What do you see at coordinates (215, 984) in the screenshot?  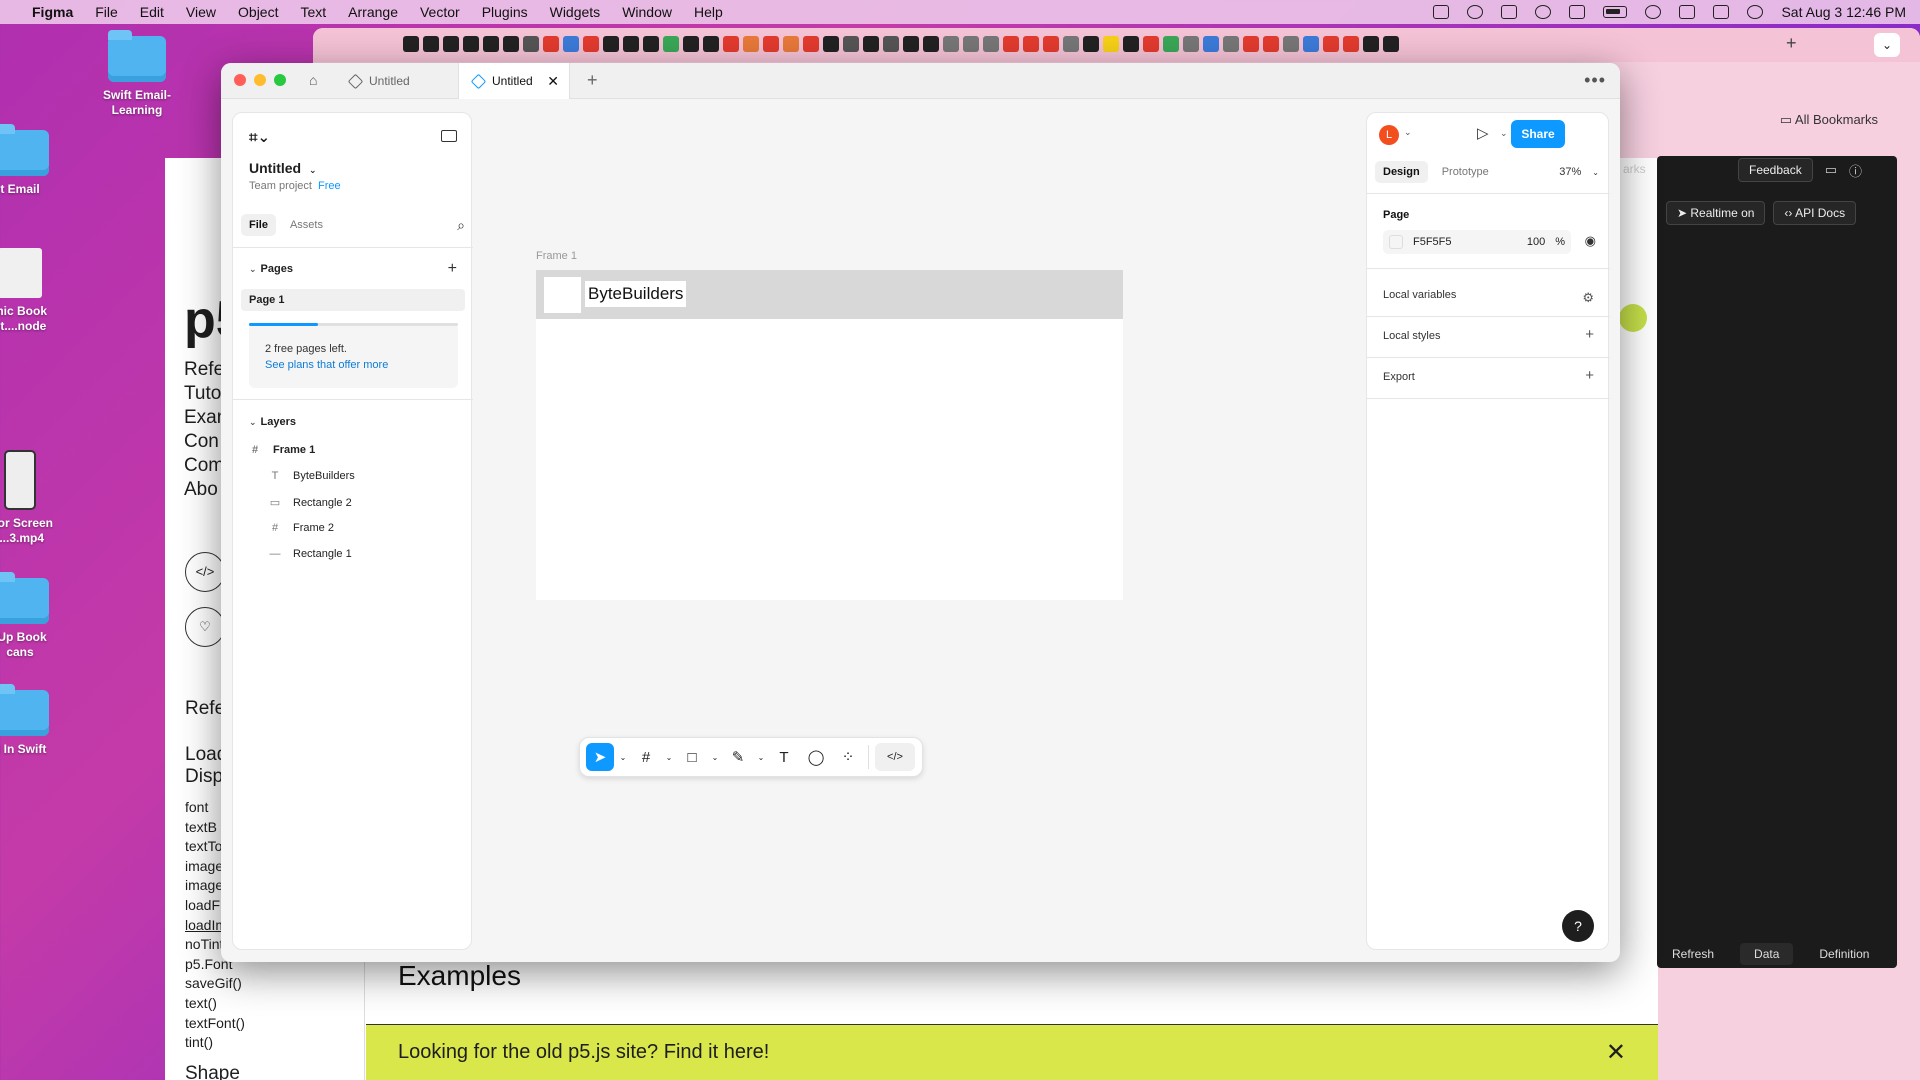 I see `function-link: saveGif()` at bounding box center [215, 984].